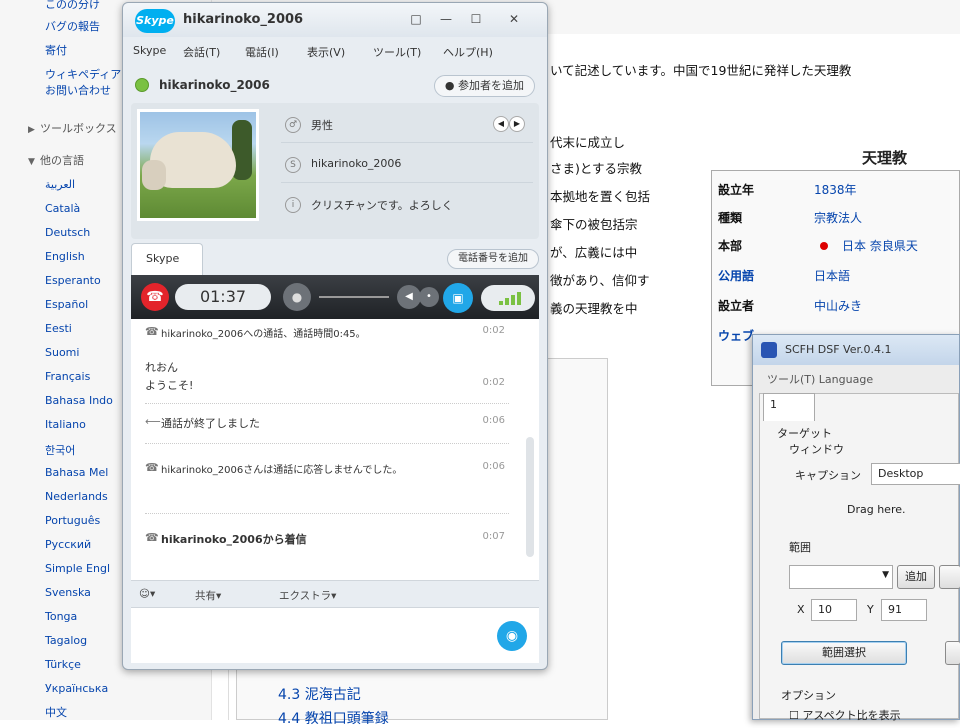  Describe the element at coordinates (72, 520) in the screenshot. I see `language-link: Português` at that location.